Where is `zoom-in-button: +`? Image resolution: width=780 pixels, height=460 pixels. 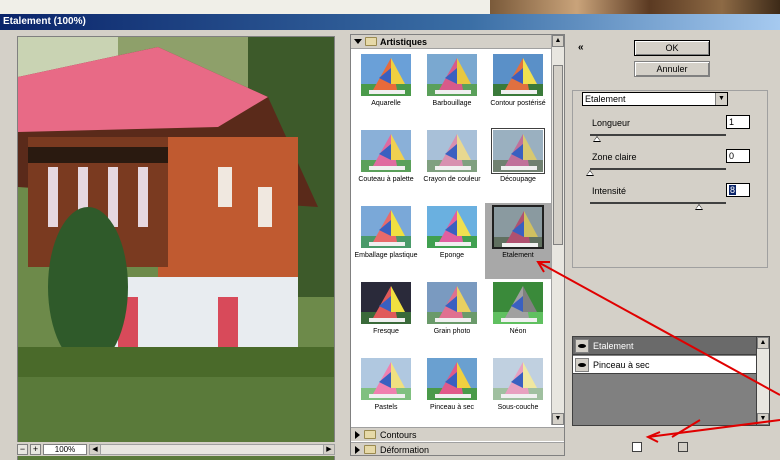
zoom-in-button: + is located at coordinates (35, 449).